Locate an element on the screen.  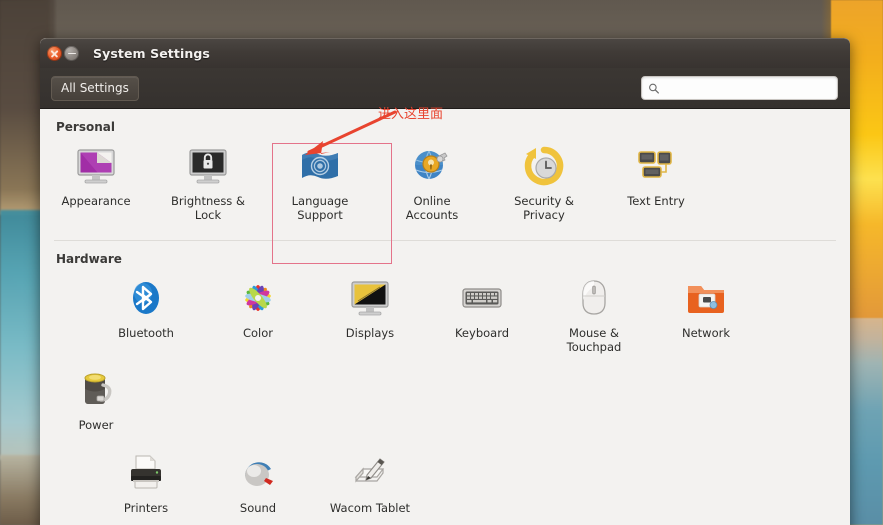
settings-item-displays: Displays is located at coordinates (370, 318).